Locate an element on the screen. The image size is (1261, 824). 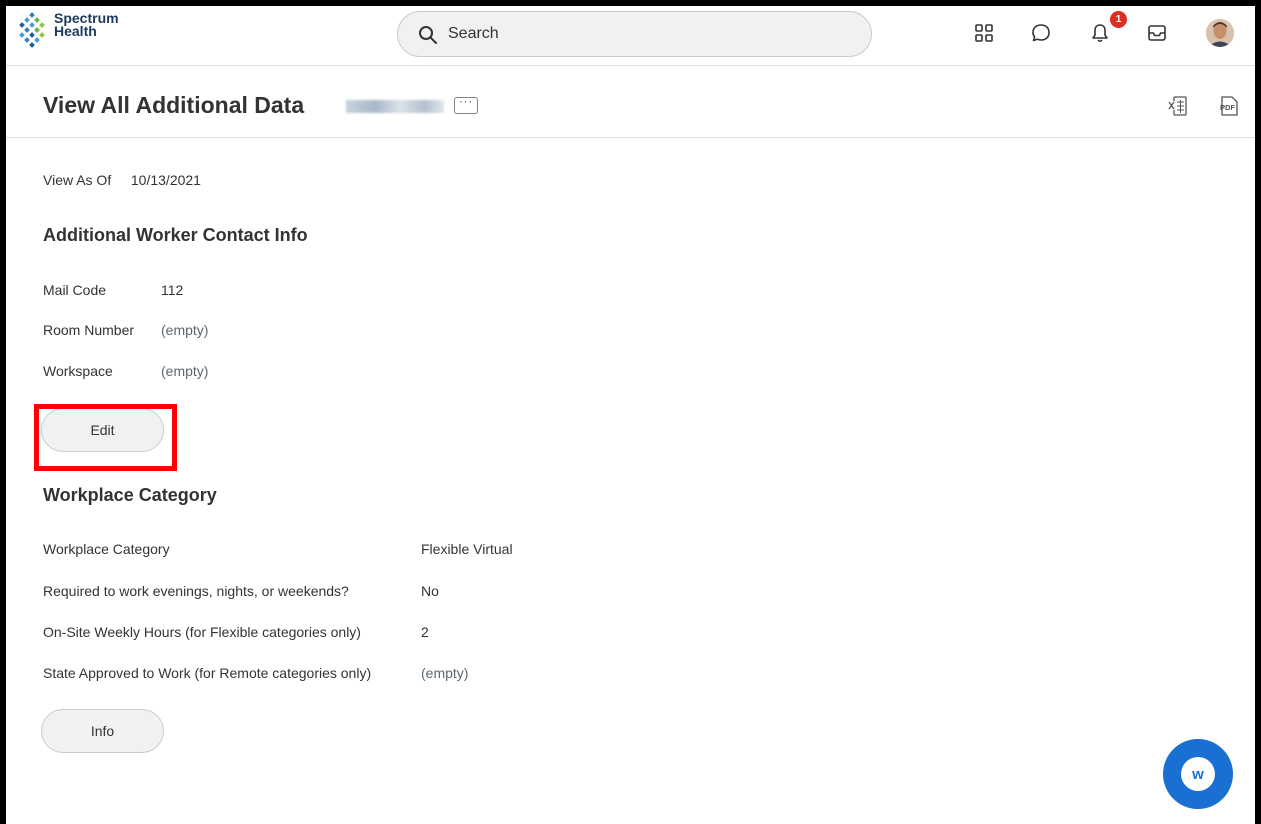
svg-text: PDF is located at coordinates (1227, 107).